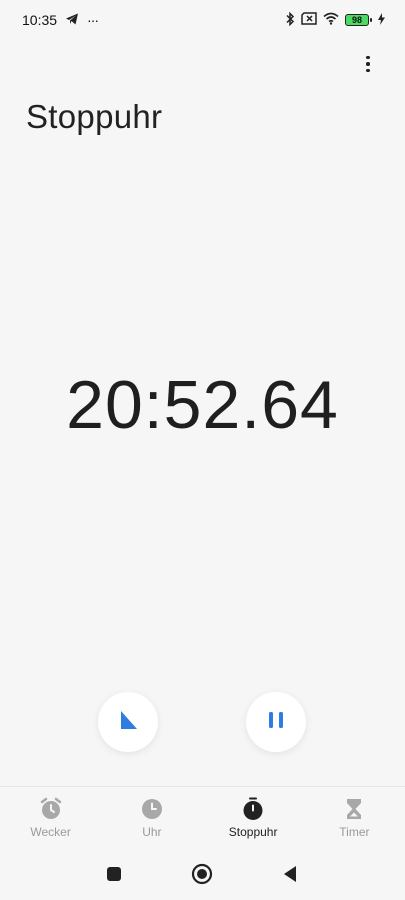 The width and height of the screenshot is (405, 900). What do you see at coordinates (50, 832) in the screenshot?
I see `tab-label: Wecker` at bounding box center [50, 832].